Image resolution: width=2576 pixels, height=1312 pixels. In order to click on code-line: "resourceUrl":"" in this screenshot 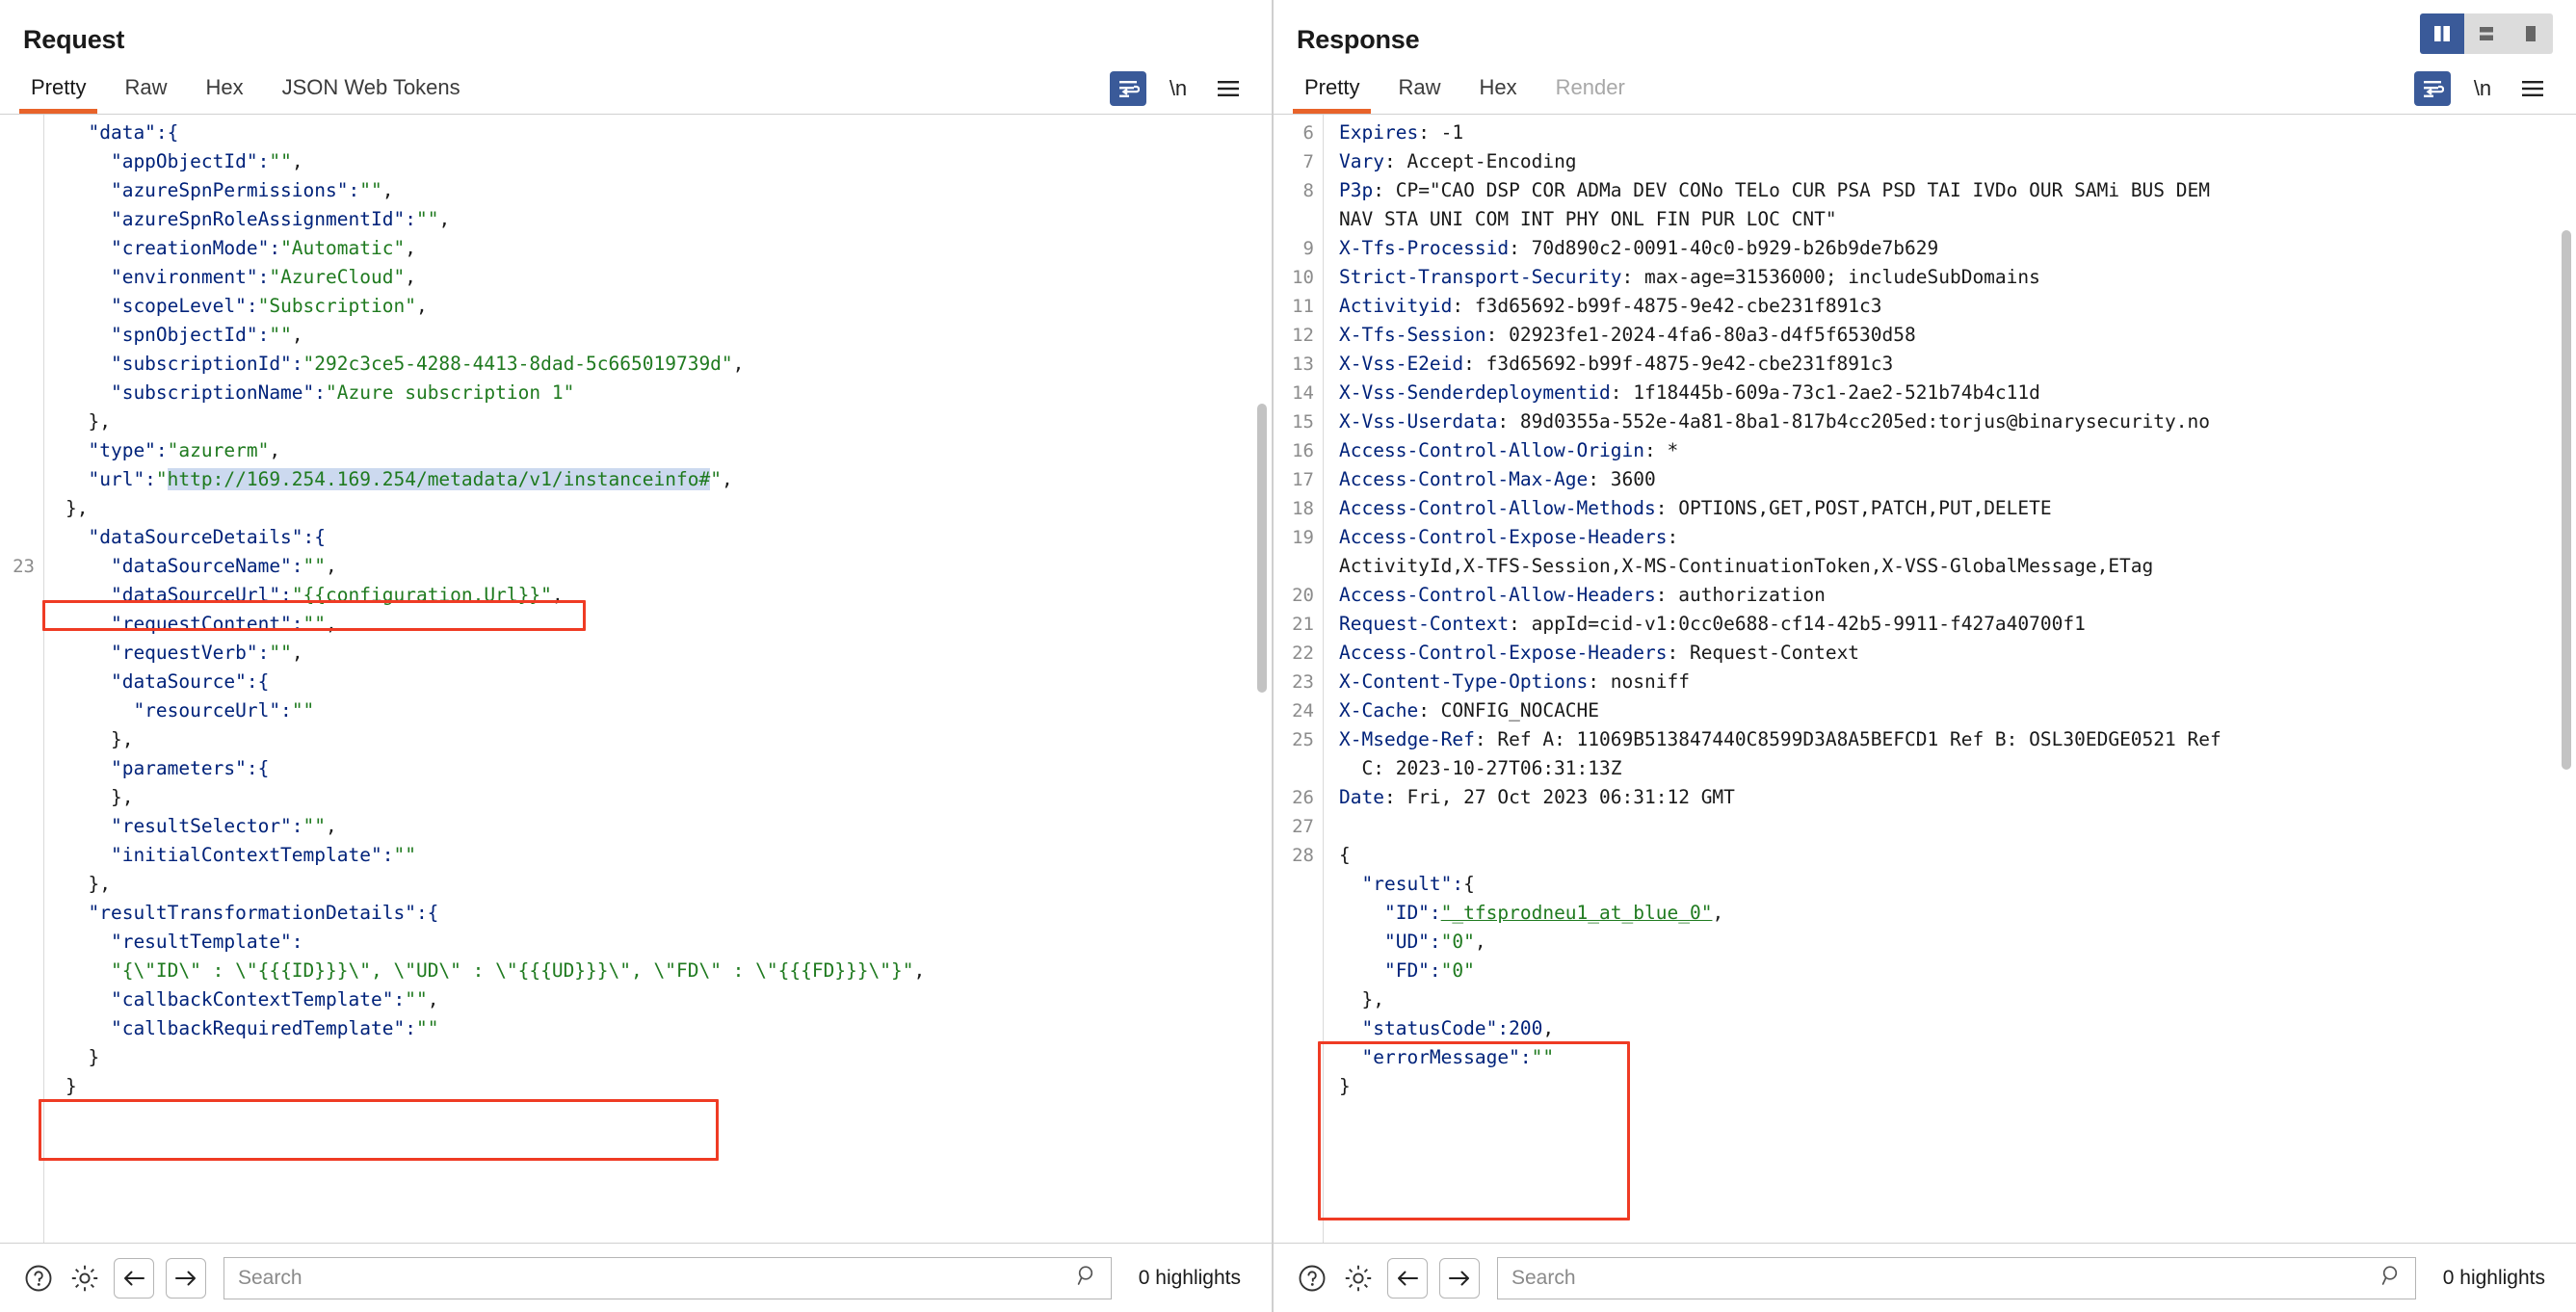, I will do `click(190, 710)`.